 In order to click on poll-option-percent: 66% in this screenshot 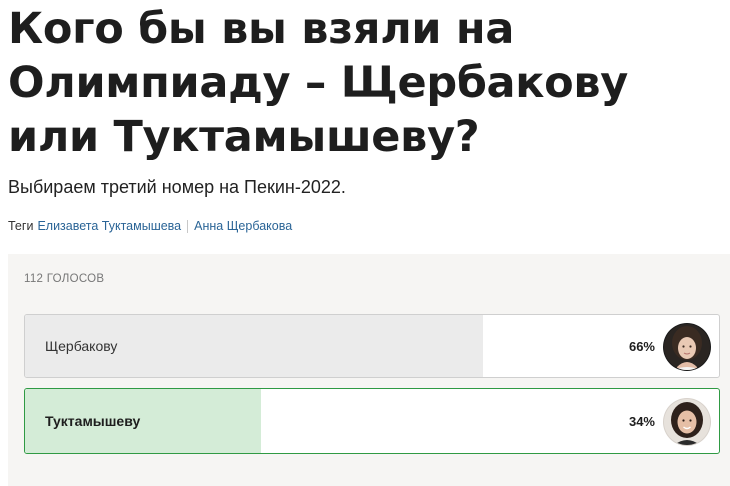, I will do `click(641, 346)`.